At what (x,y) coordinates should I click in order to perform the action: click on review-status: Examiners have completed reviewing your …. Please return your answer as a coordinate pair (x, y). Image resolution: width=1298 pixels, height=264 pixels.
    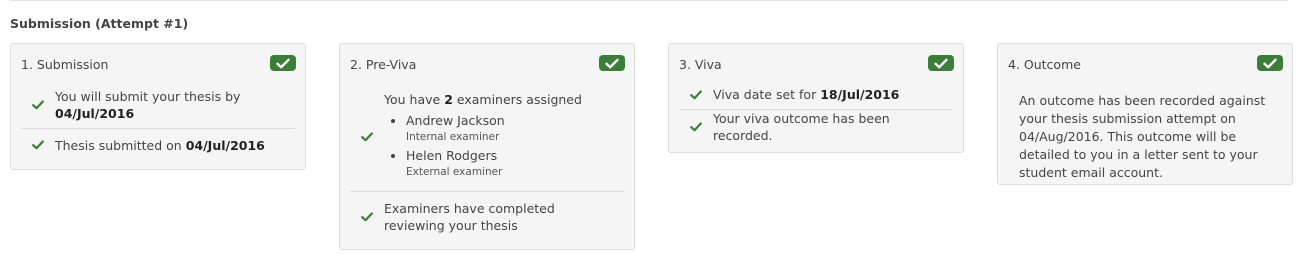
    Looking at the image, I should click on (469, 217).